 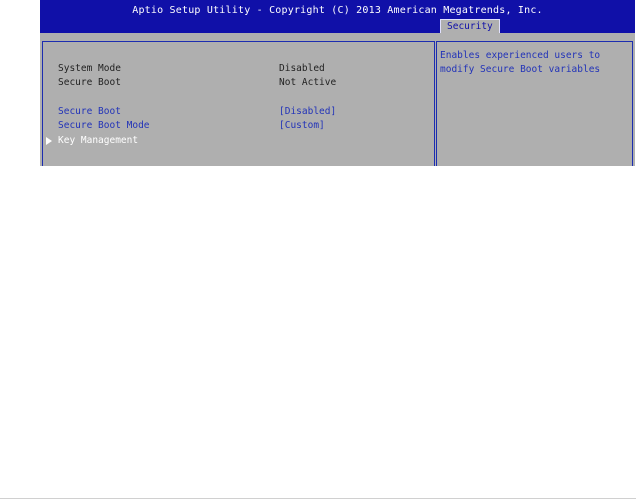 What do you see at coordinates (318, 498) in the screenshot?
I see `page-divider` at bounding box center [318, 498].